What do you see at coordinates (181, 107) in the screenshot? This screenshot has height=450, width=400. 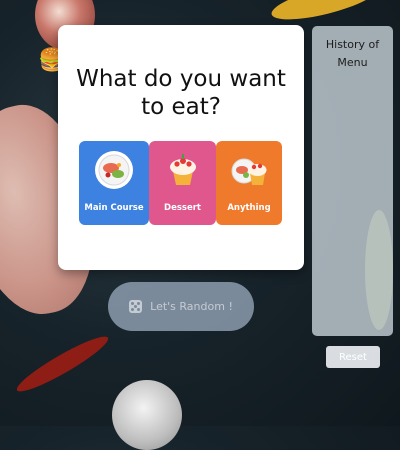 I see `title-line-2: to eat?` at bounding box center [181, 107].